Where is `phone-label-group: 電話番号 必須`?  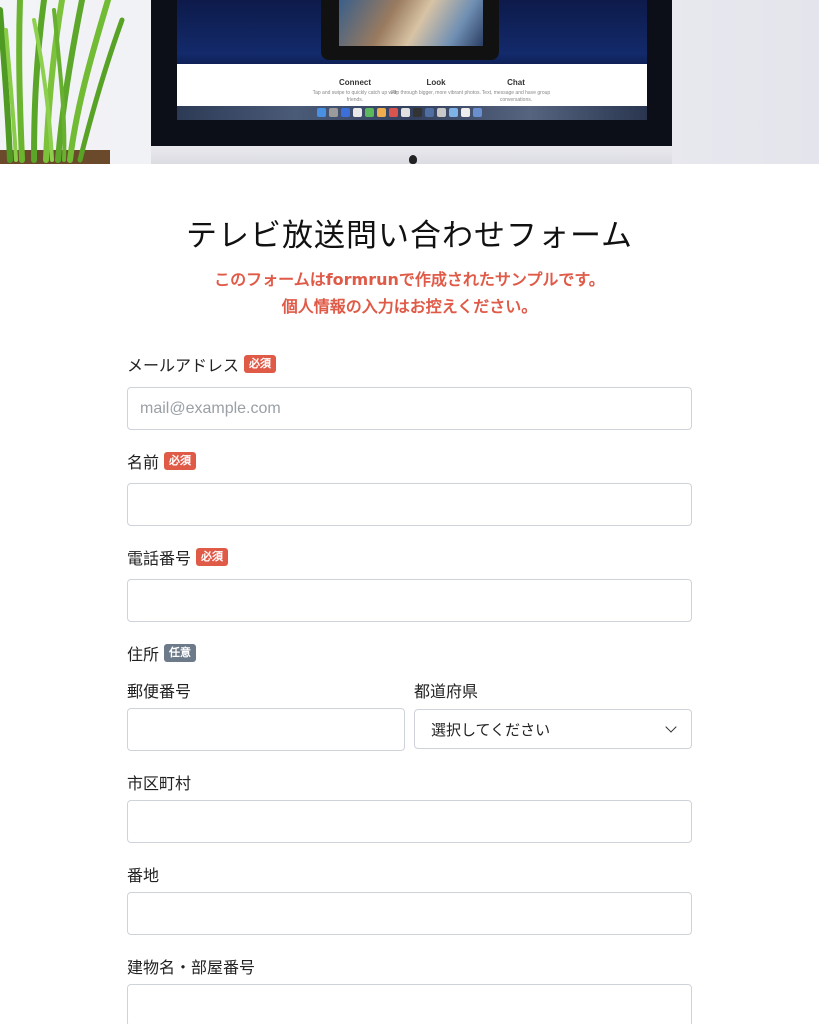
phone-label-group: 電話番号 必須 is located at coordinates (178, 557).